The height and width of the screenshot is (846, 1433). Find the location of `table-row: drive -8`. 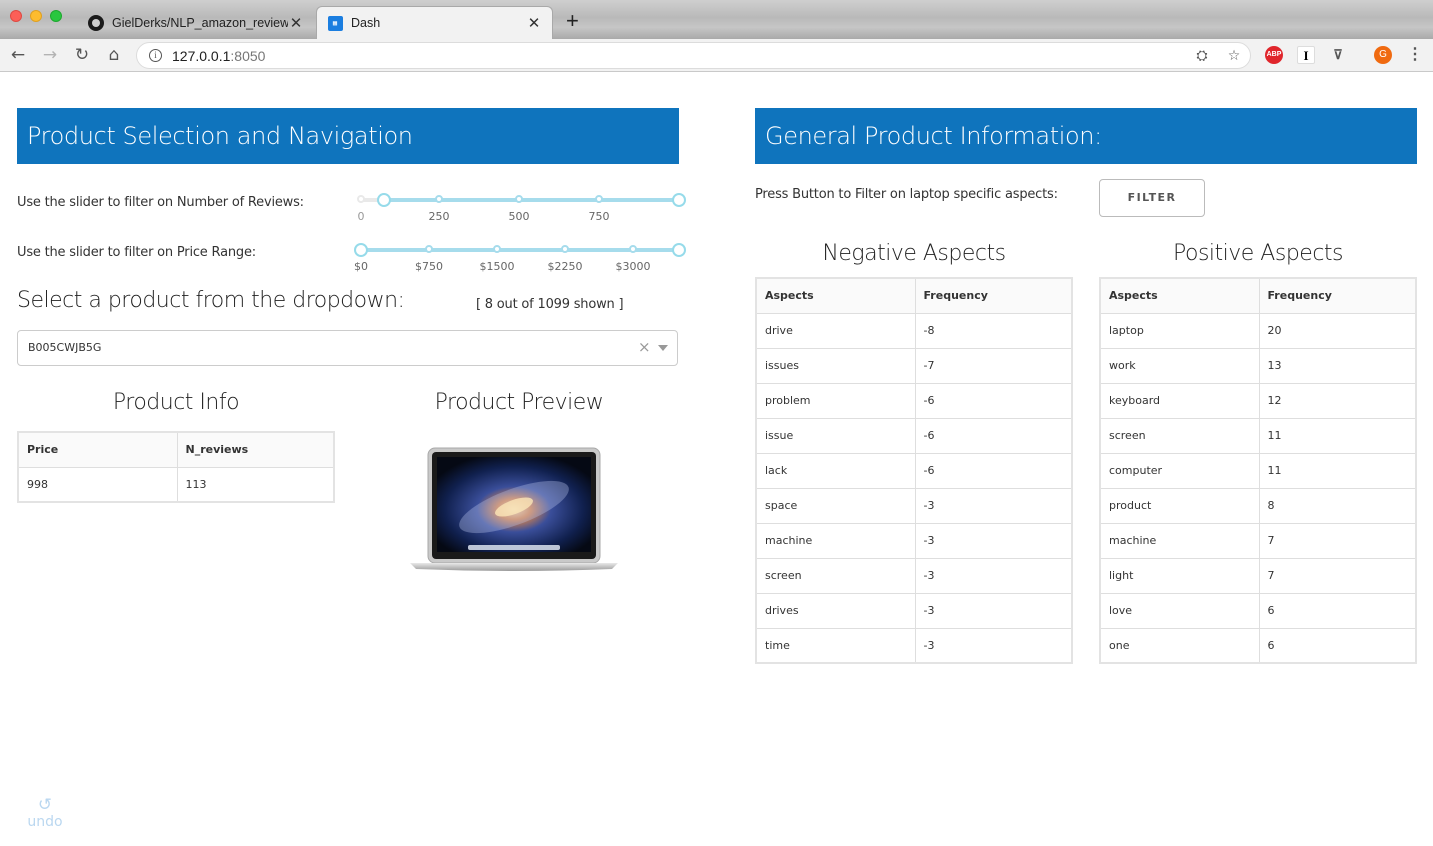

table-row: drive -8 is located at coordinates (914, 330).